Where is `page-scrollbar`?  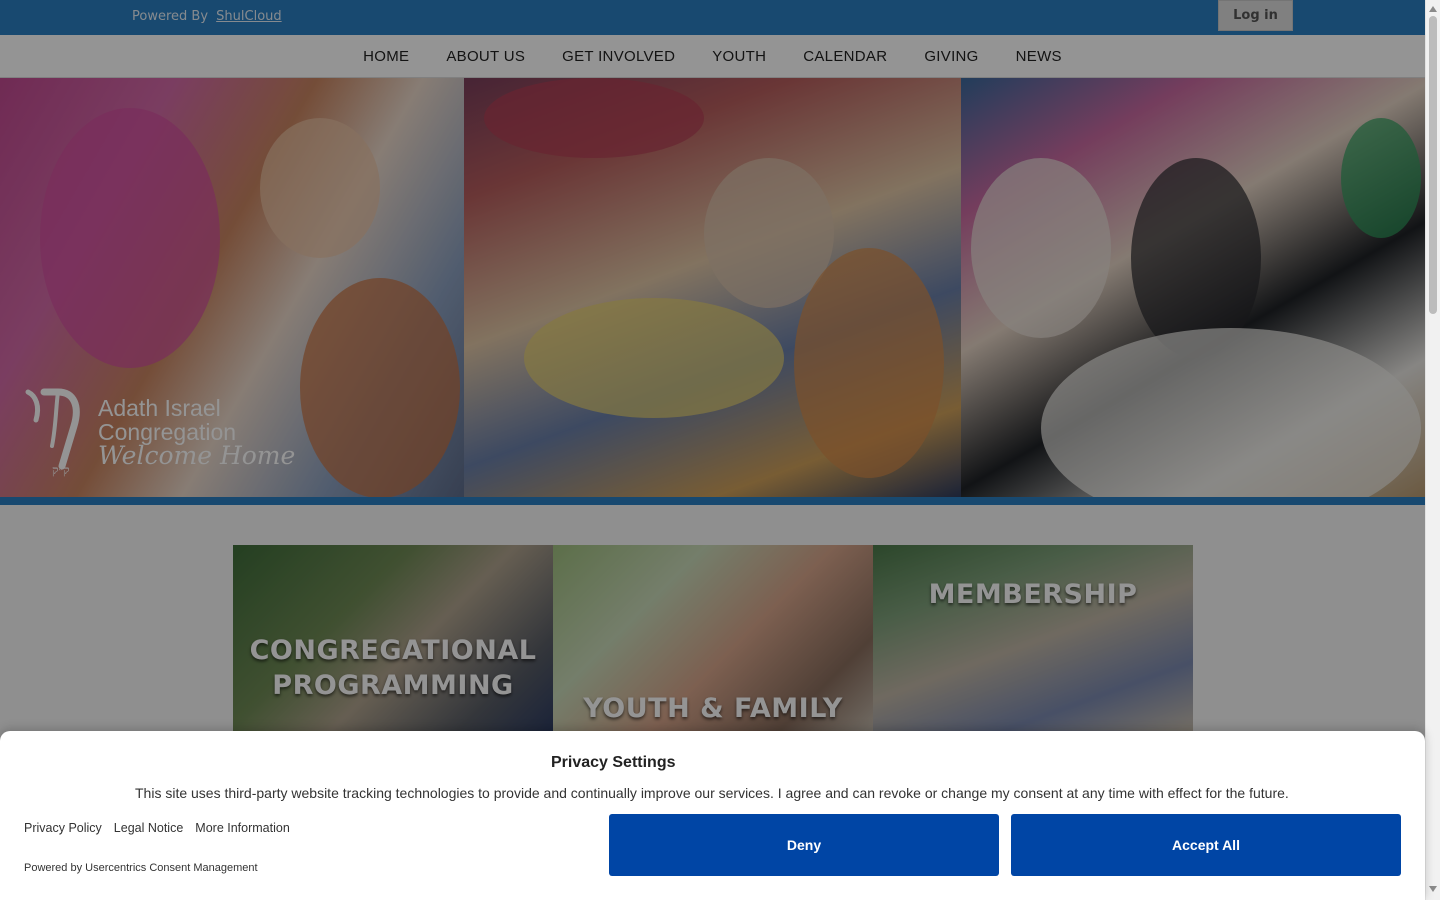 page-scrollbar is located at coordinates (1432, 450).